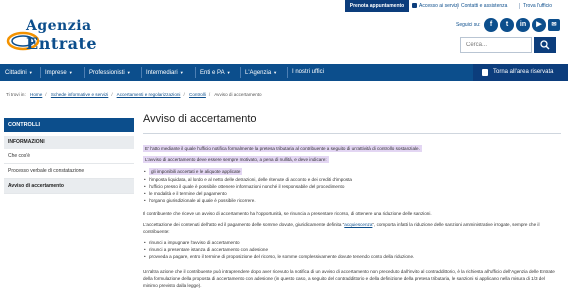  Describe the element at coordinates (69, 142) in the screenshot. I see `sidebar-subheading: INFORMAZIONI` at that location.